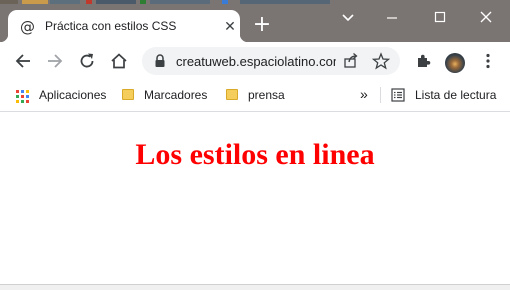 This screenshot has width=510, height=290. Describe the element at coordinates (364, 94) in the screenshot. I see `bookmarks-overflow-button: »` at that location.